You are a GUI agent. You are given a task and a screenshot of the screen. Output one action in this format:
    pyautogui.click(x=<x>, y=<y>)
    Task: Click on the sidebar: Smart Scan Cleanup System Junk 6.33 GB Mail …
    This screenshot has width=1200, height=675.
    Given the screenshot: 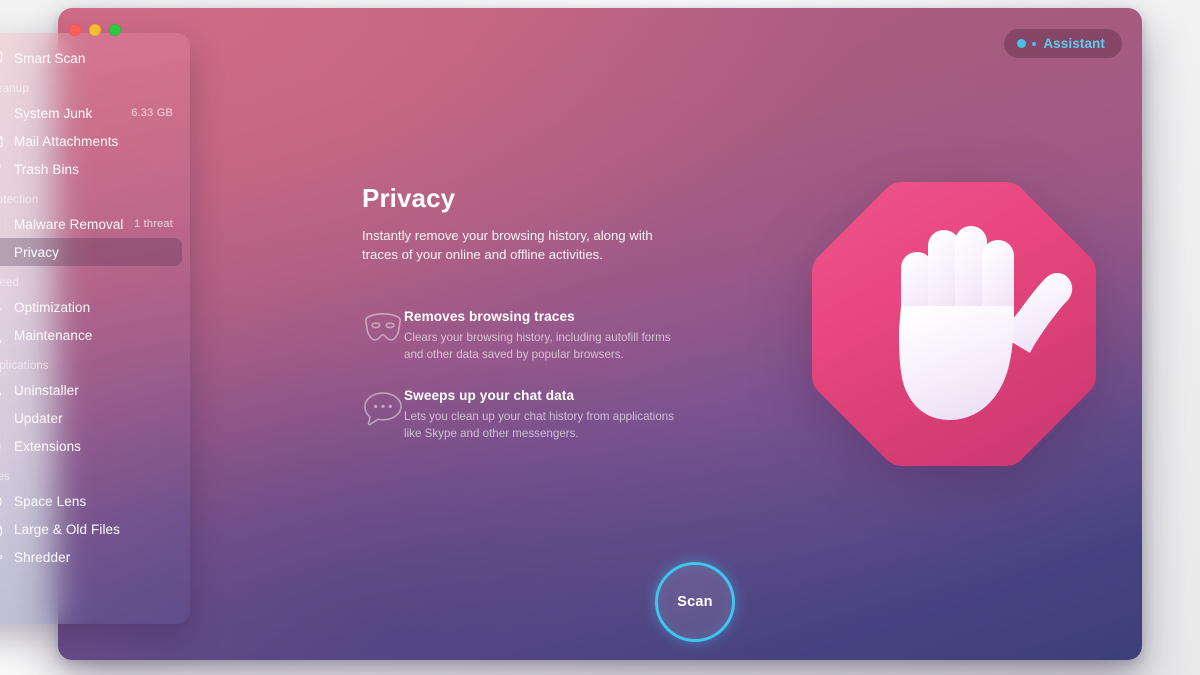 What is the action you would take?
    pyautogui.click(x=95, y=328)
    